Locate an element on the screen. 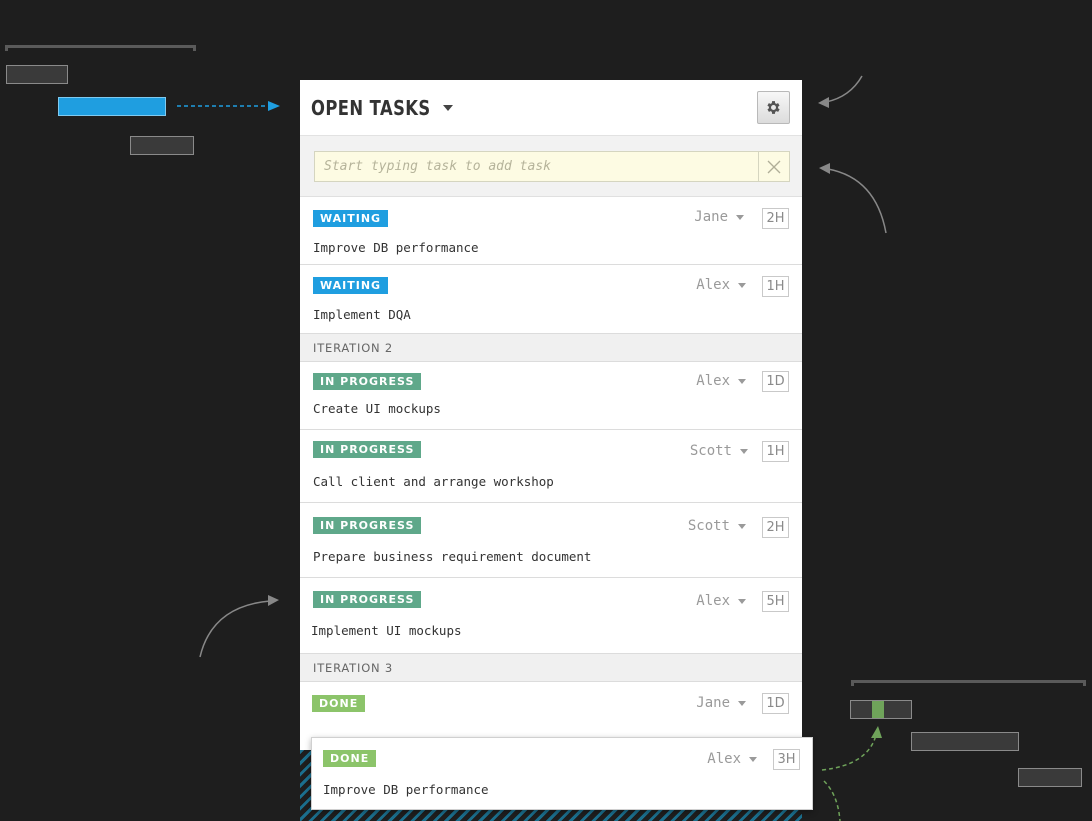 The height and width of the screenshot is (821, 1092). dragged-task-card: DONE Alex 3H Improve DB performance is located at coordinates (562, 773).